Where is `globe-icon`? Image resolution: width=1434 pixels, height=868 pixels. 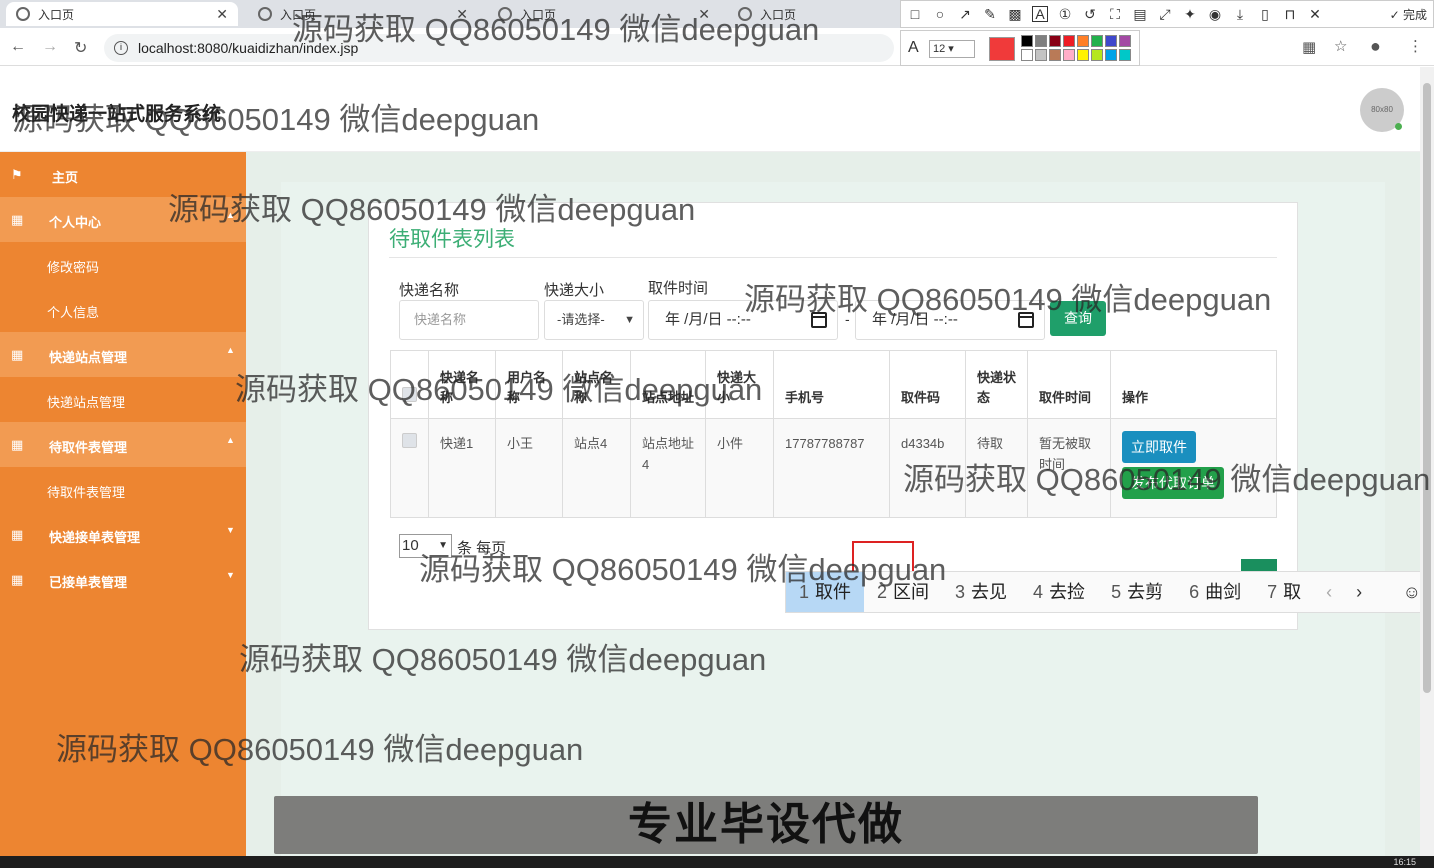
globe-icon is located at coordinates (745, 14).